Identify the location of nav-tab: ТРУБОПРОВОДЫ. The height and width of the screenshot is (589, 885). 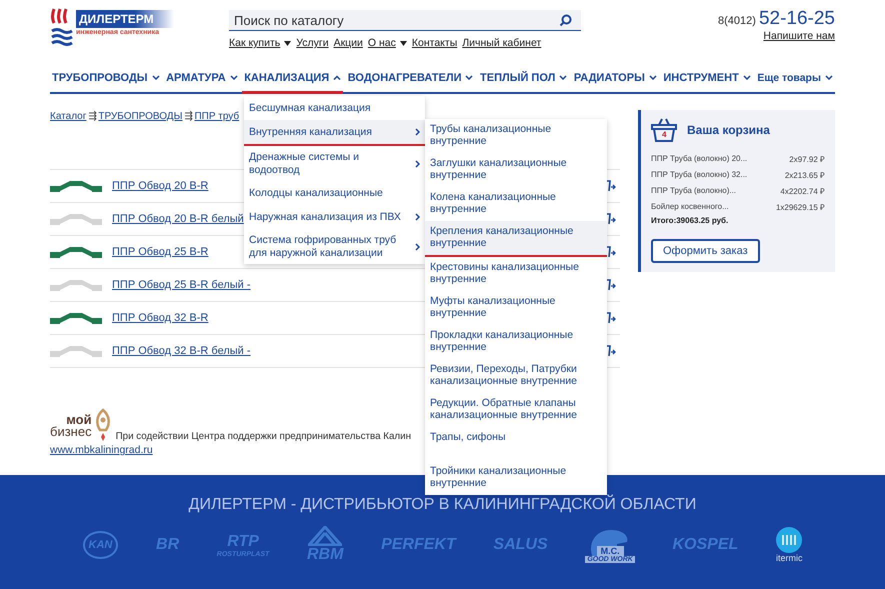
(106, 79).